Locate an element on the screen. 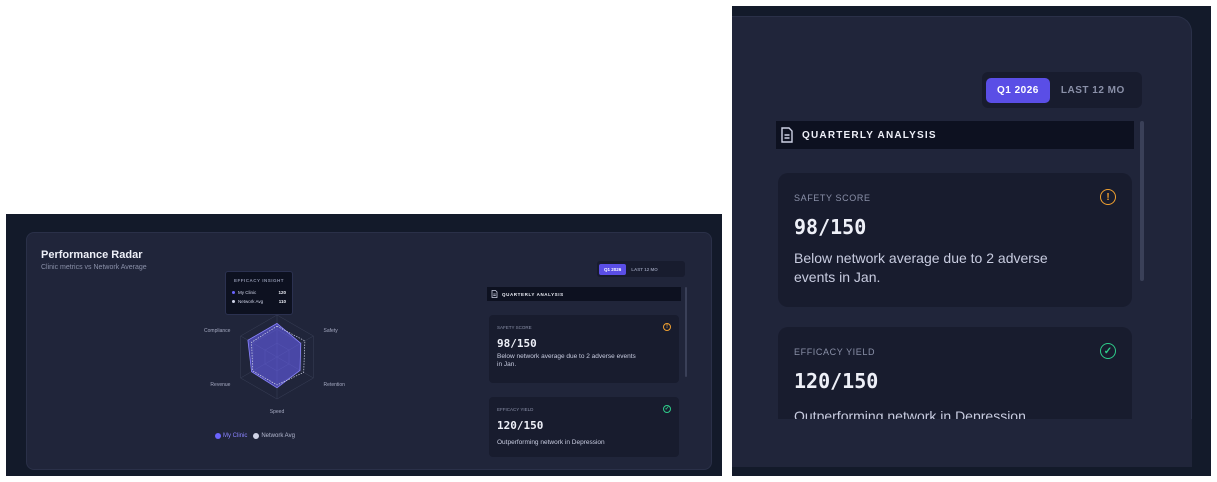  tooltip-label: Network Avg is located at coordinates (251, 301).